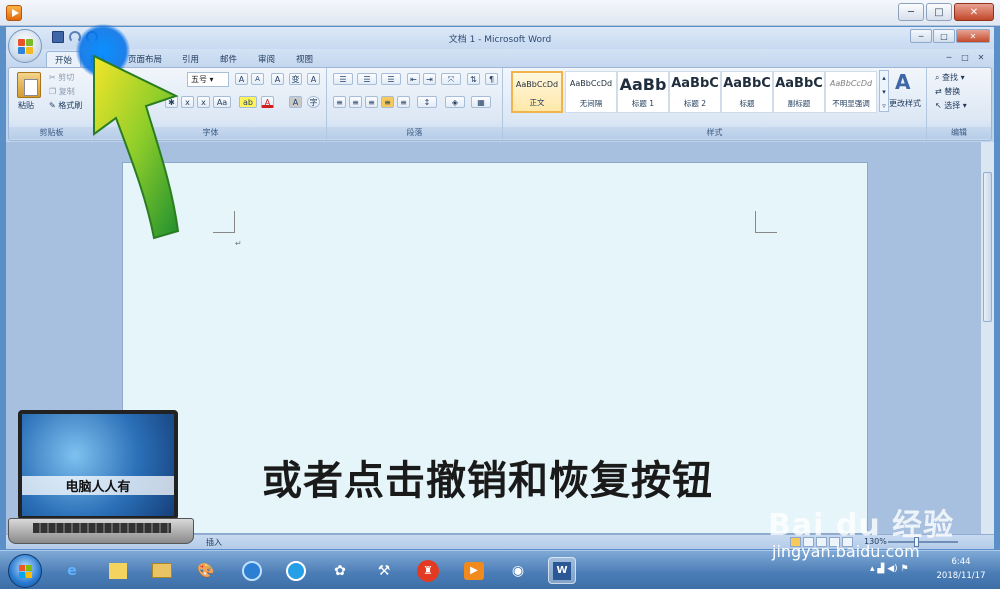 Image resolution: width=1000 pixels, height=589 pixels. What do you see at coordinates (951, 105) in the screenshot?
I see `select-button: ↖ 选择 ▾` at bounding box center [951, 105].